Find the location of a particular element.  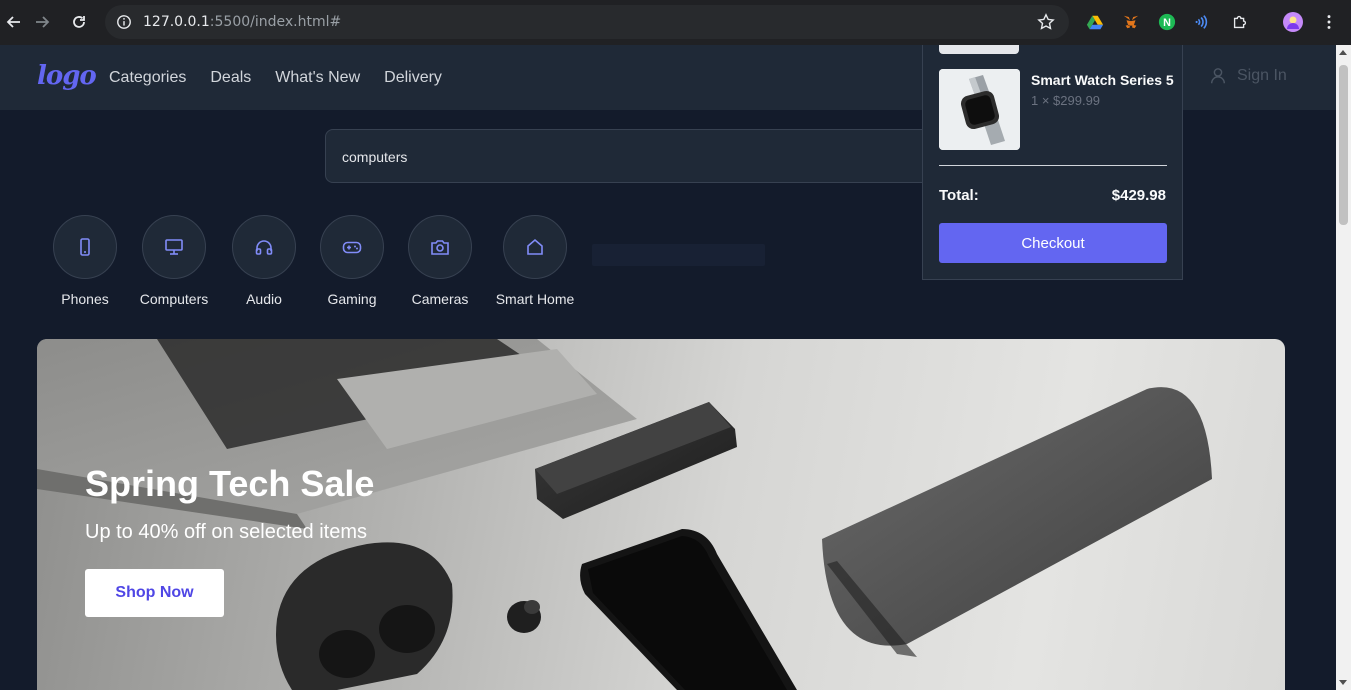

phone-icon is located at coordinates (85, 247).